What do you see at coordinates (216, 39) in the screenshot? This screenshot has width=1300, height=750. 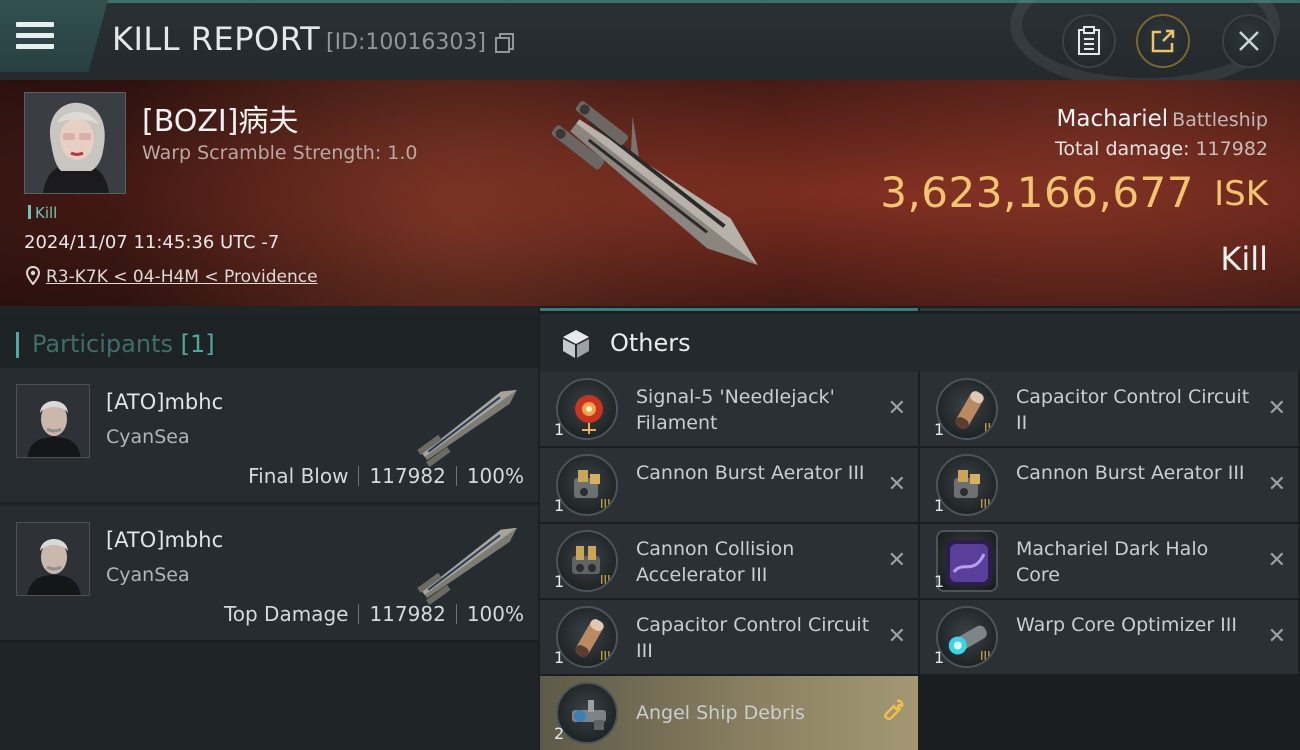 I see `page-title: KILL REPORT` at bounding box center [216, 39].